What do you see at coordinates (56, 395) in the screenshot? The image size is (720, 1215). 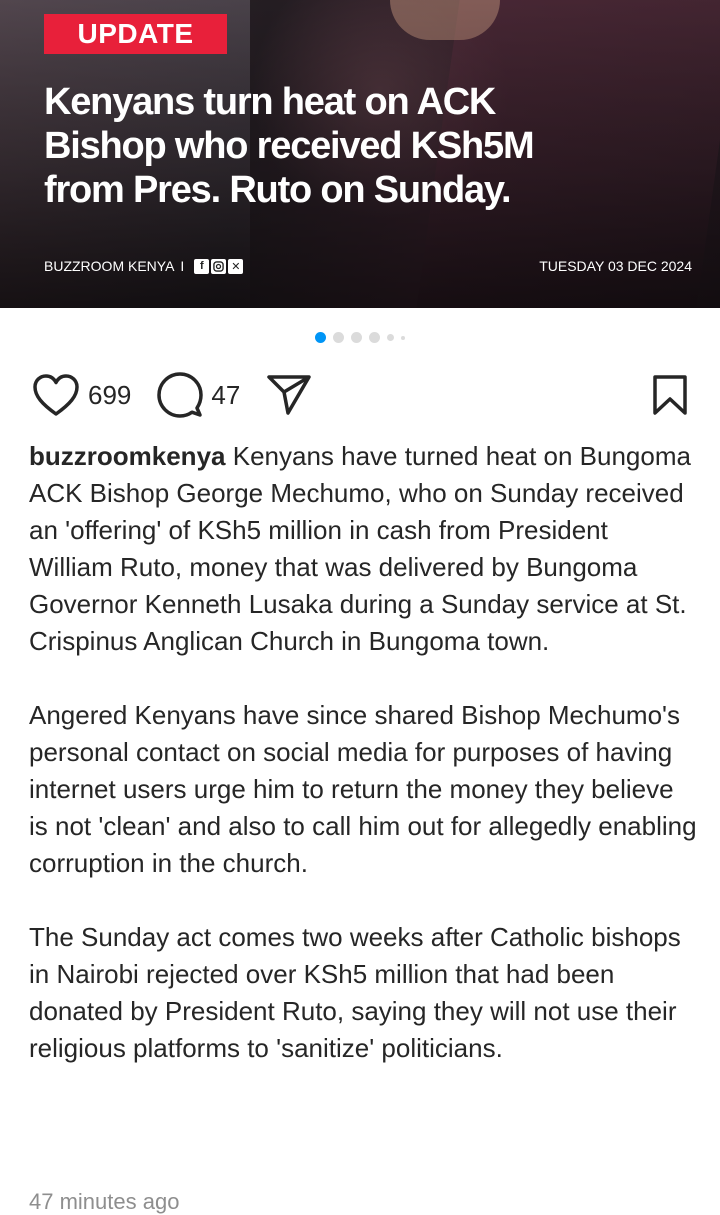 I see `heart-icon` at bounding box center [56, 395].